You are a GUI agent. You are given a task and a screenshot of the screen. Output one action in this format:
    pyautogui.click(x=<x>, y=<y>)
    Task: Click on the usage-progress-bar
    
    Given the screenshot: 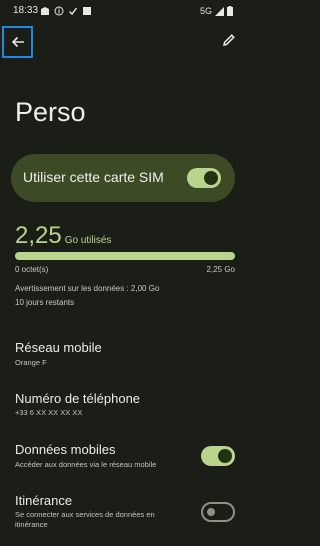 What is the action you would take?
    pyautogui.click(x=125, y=256)
    